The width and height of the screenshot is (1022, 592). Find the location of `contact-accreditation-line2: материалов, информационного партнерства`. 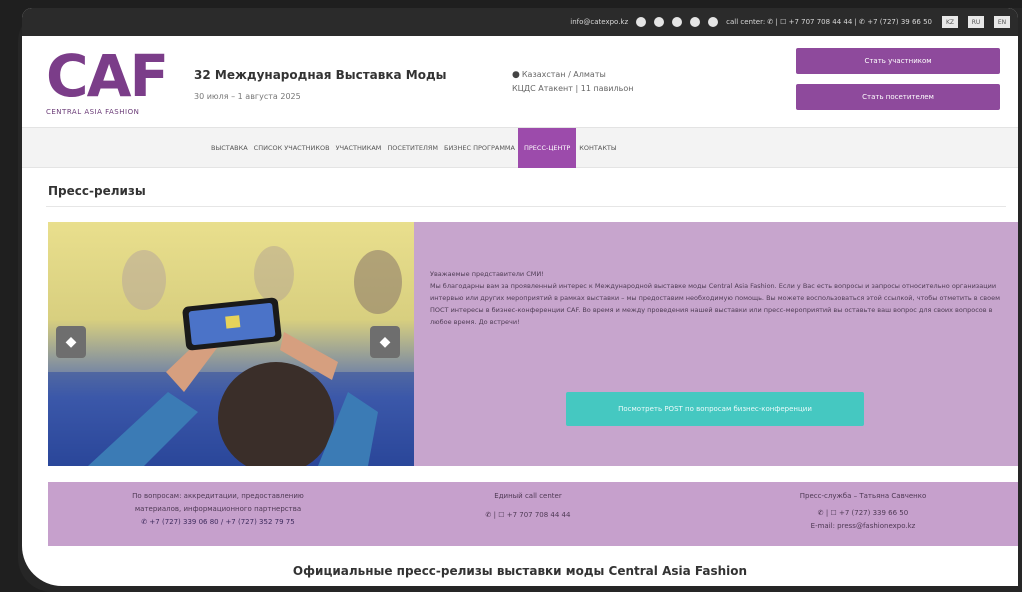

contact-accreditation-line2: материалов, информационного партнерства is located at coordinates (218, 509).